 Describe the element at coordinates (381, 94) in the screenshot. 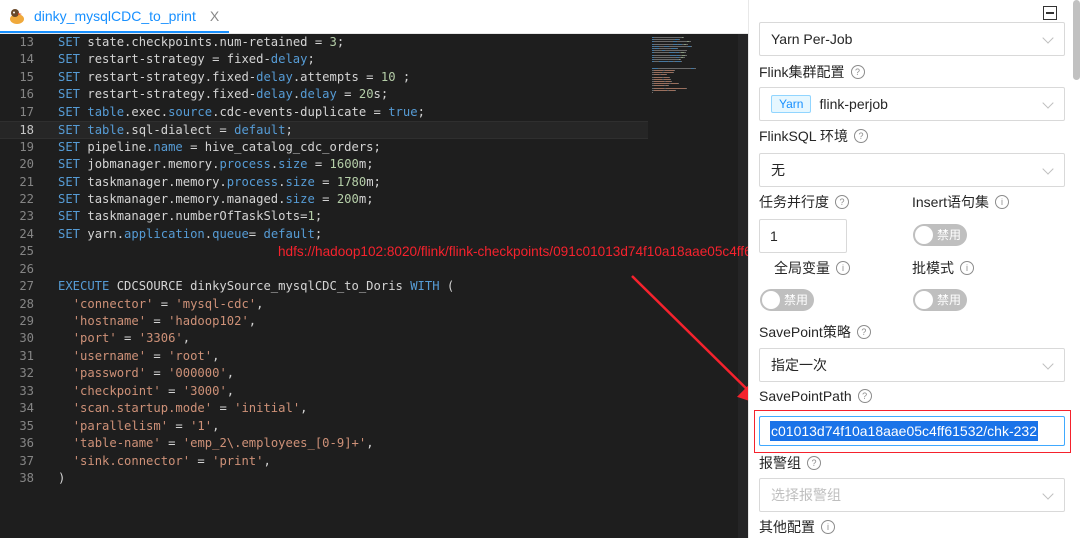

I see `code-token: s;` at that location.